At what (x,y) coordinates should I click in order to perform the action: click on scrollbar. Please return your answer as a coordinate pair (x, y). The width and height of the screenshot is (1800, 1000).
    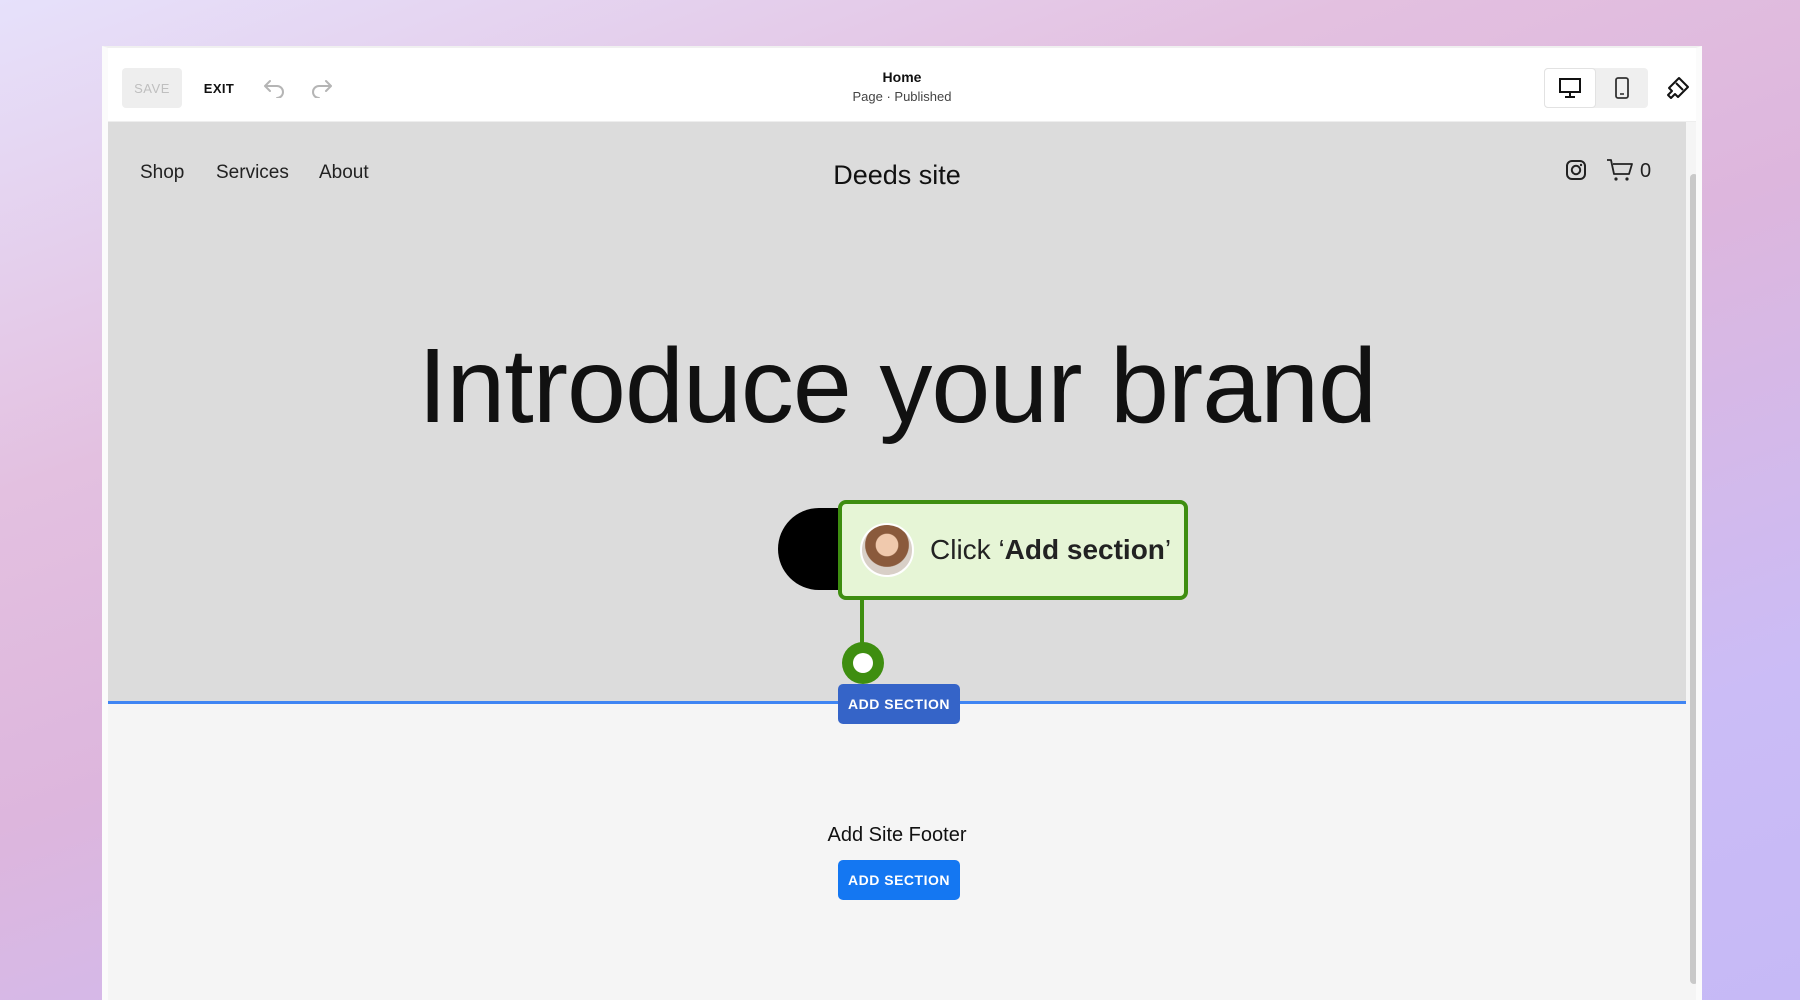
    Looking at the image, I should click on (1693, 579).